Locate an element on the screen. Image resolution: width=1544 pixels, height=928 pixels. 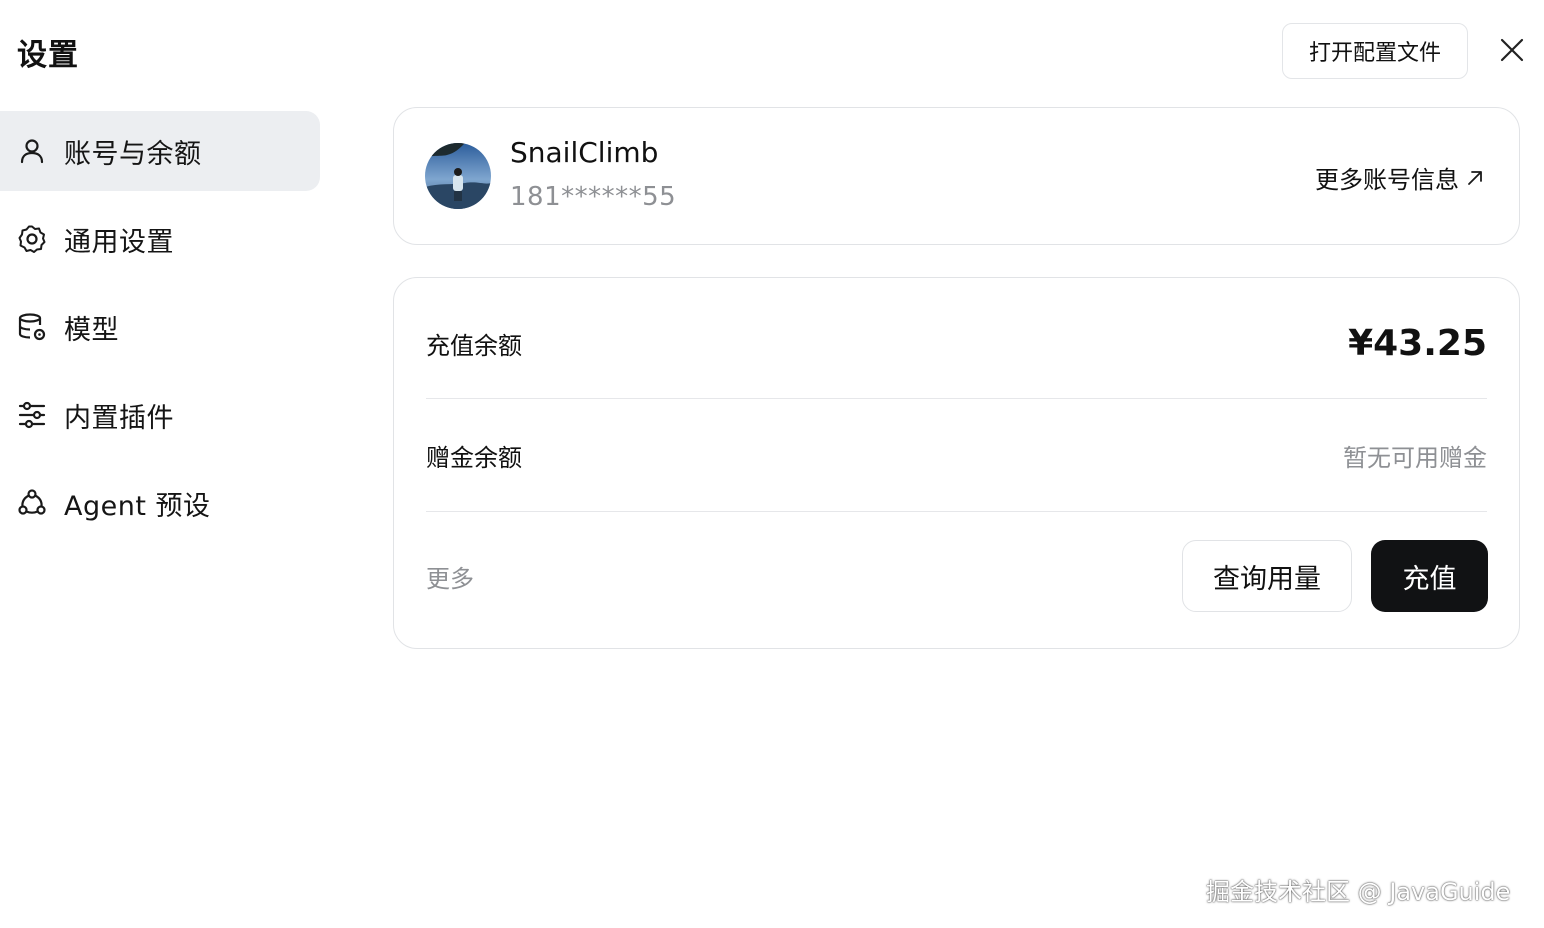
agent-nodes-icon is located at coordinates (32, 503).